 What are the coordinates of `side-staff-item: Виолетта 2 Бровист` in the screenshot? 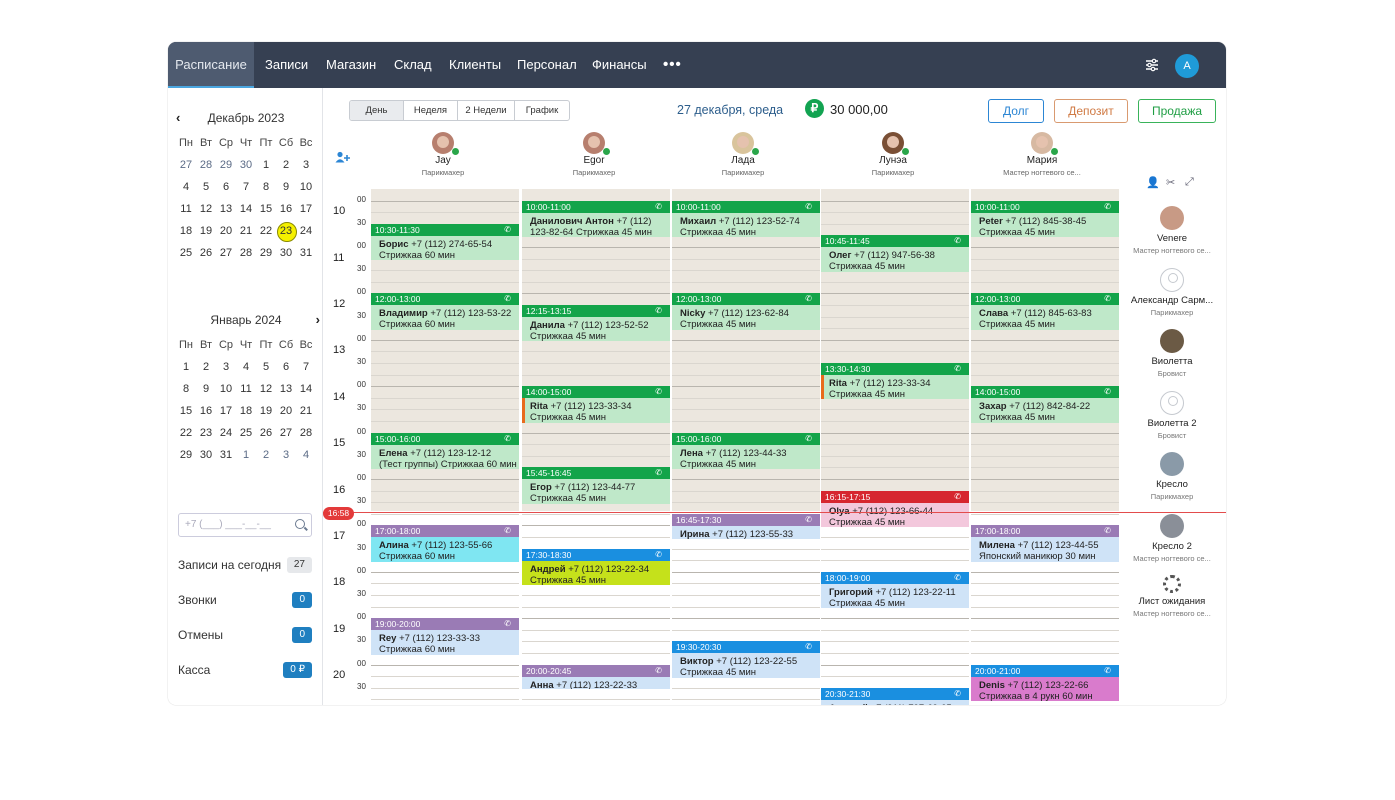 It's located at (1172, 415).